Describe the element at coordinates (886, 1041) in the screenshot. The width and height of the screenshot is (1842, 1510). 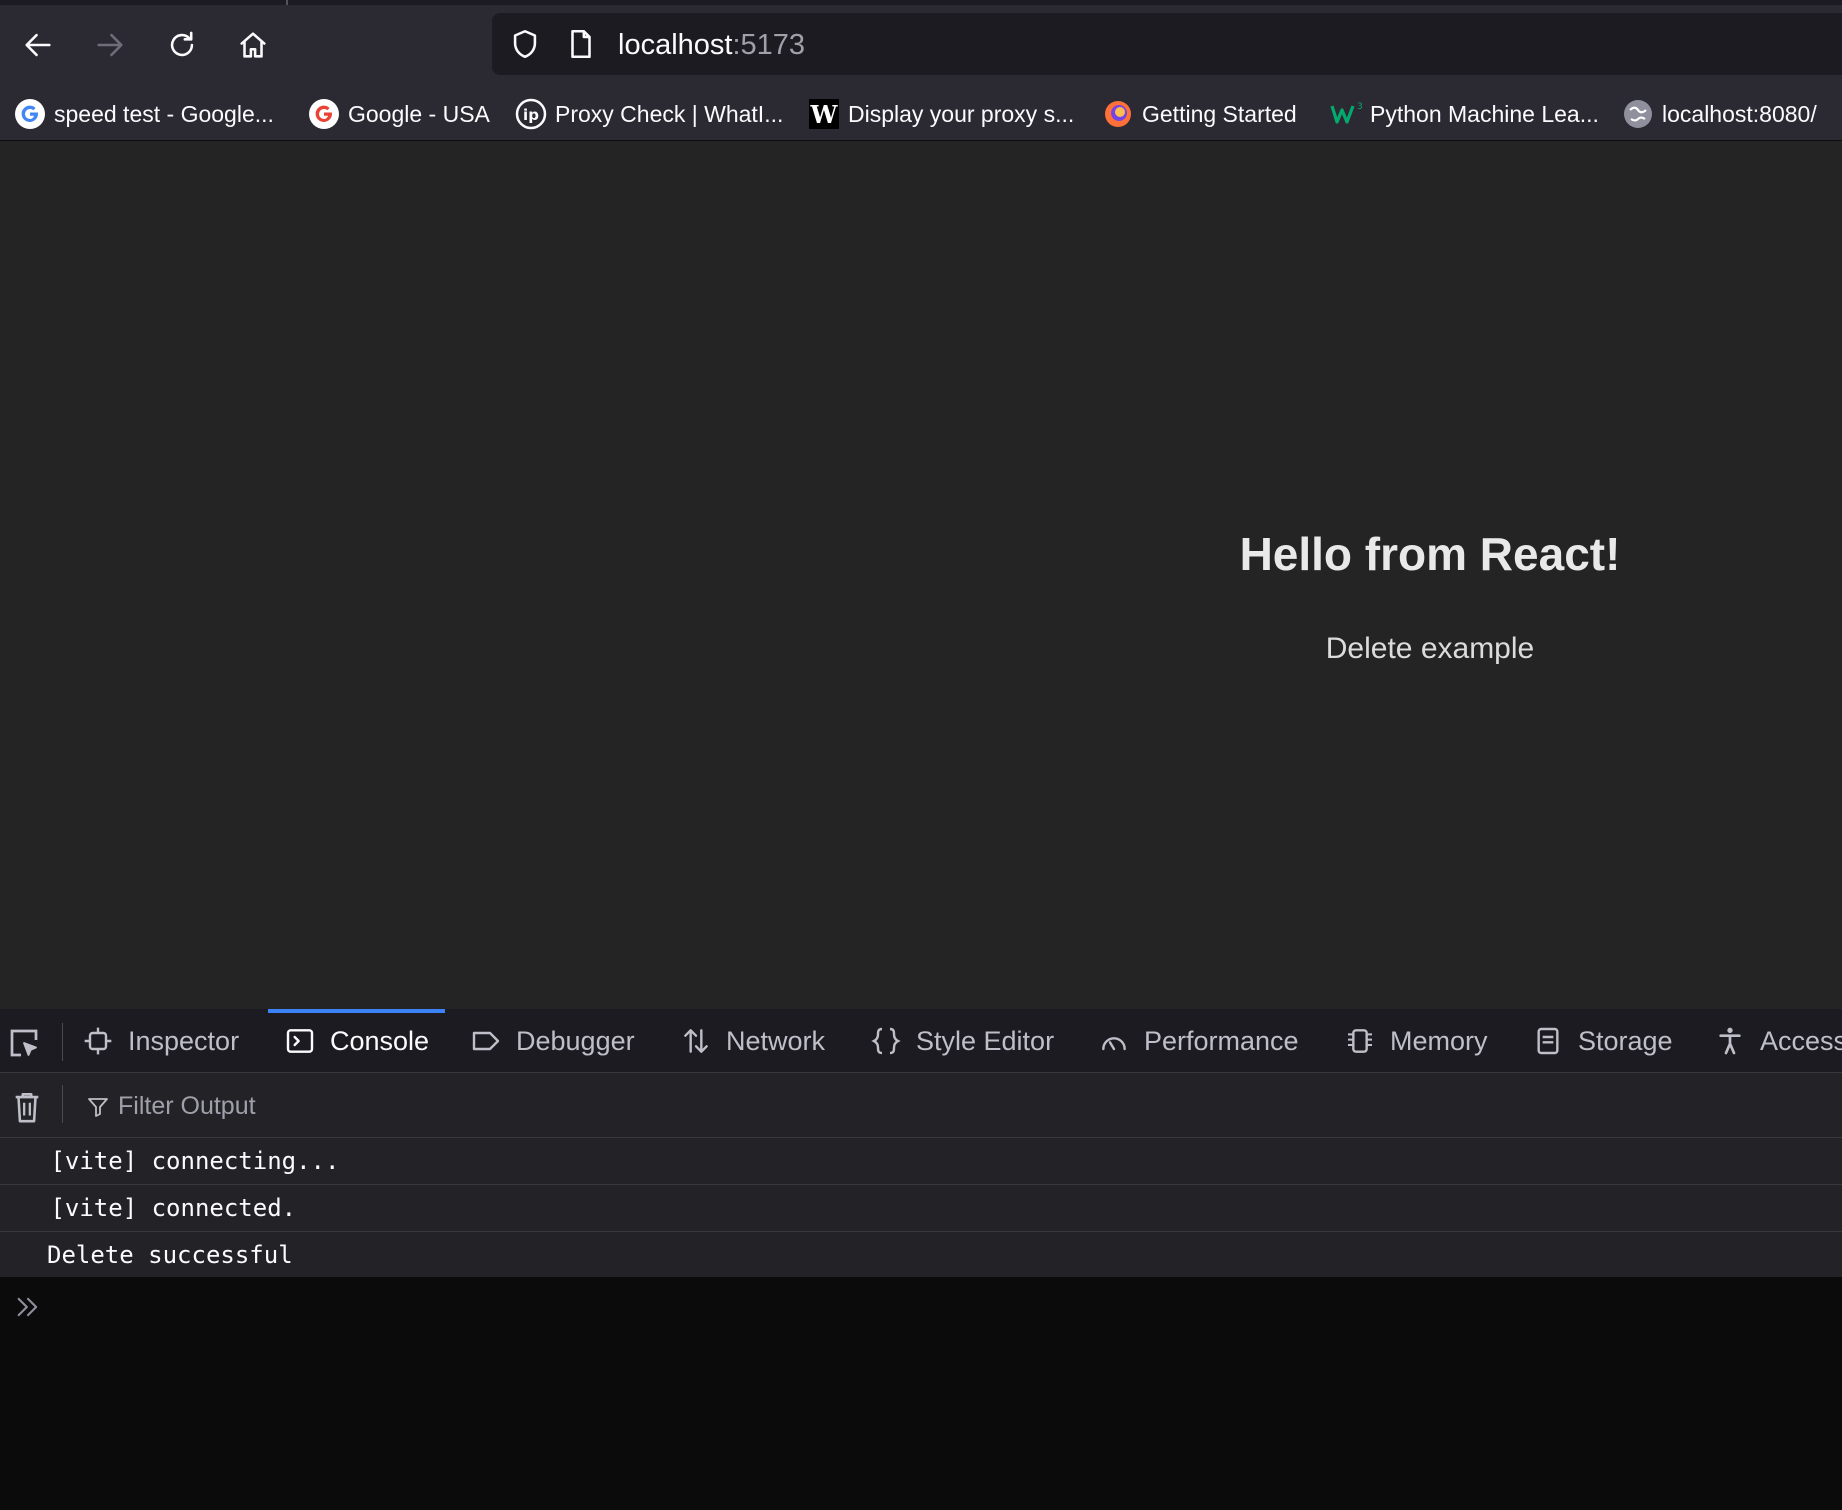
I see `style-editor-icon` at that location.